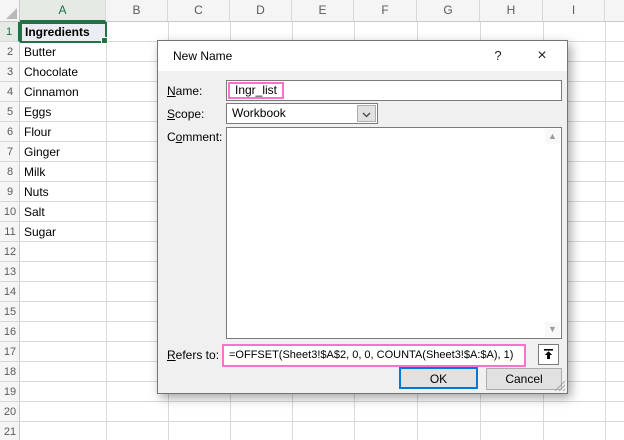 The image size is (624, 440). Describe the element at coordinates (366, 113) in the screenshot. I see `chevron-down-icon` at that location.